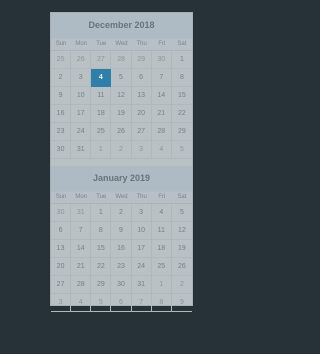 Image resolution: width=320 pixels, height=354 pixels. Describe the element at coordinates (121, 26) in the screenshot. I see `month-title: December 2018` at that location.